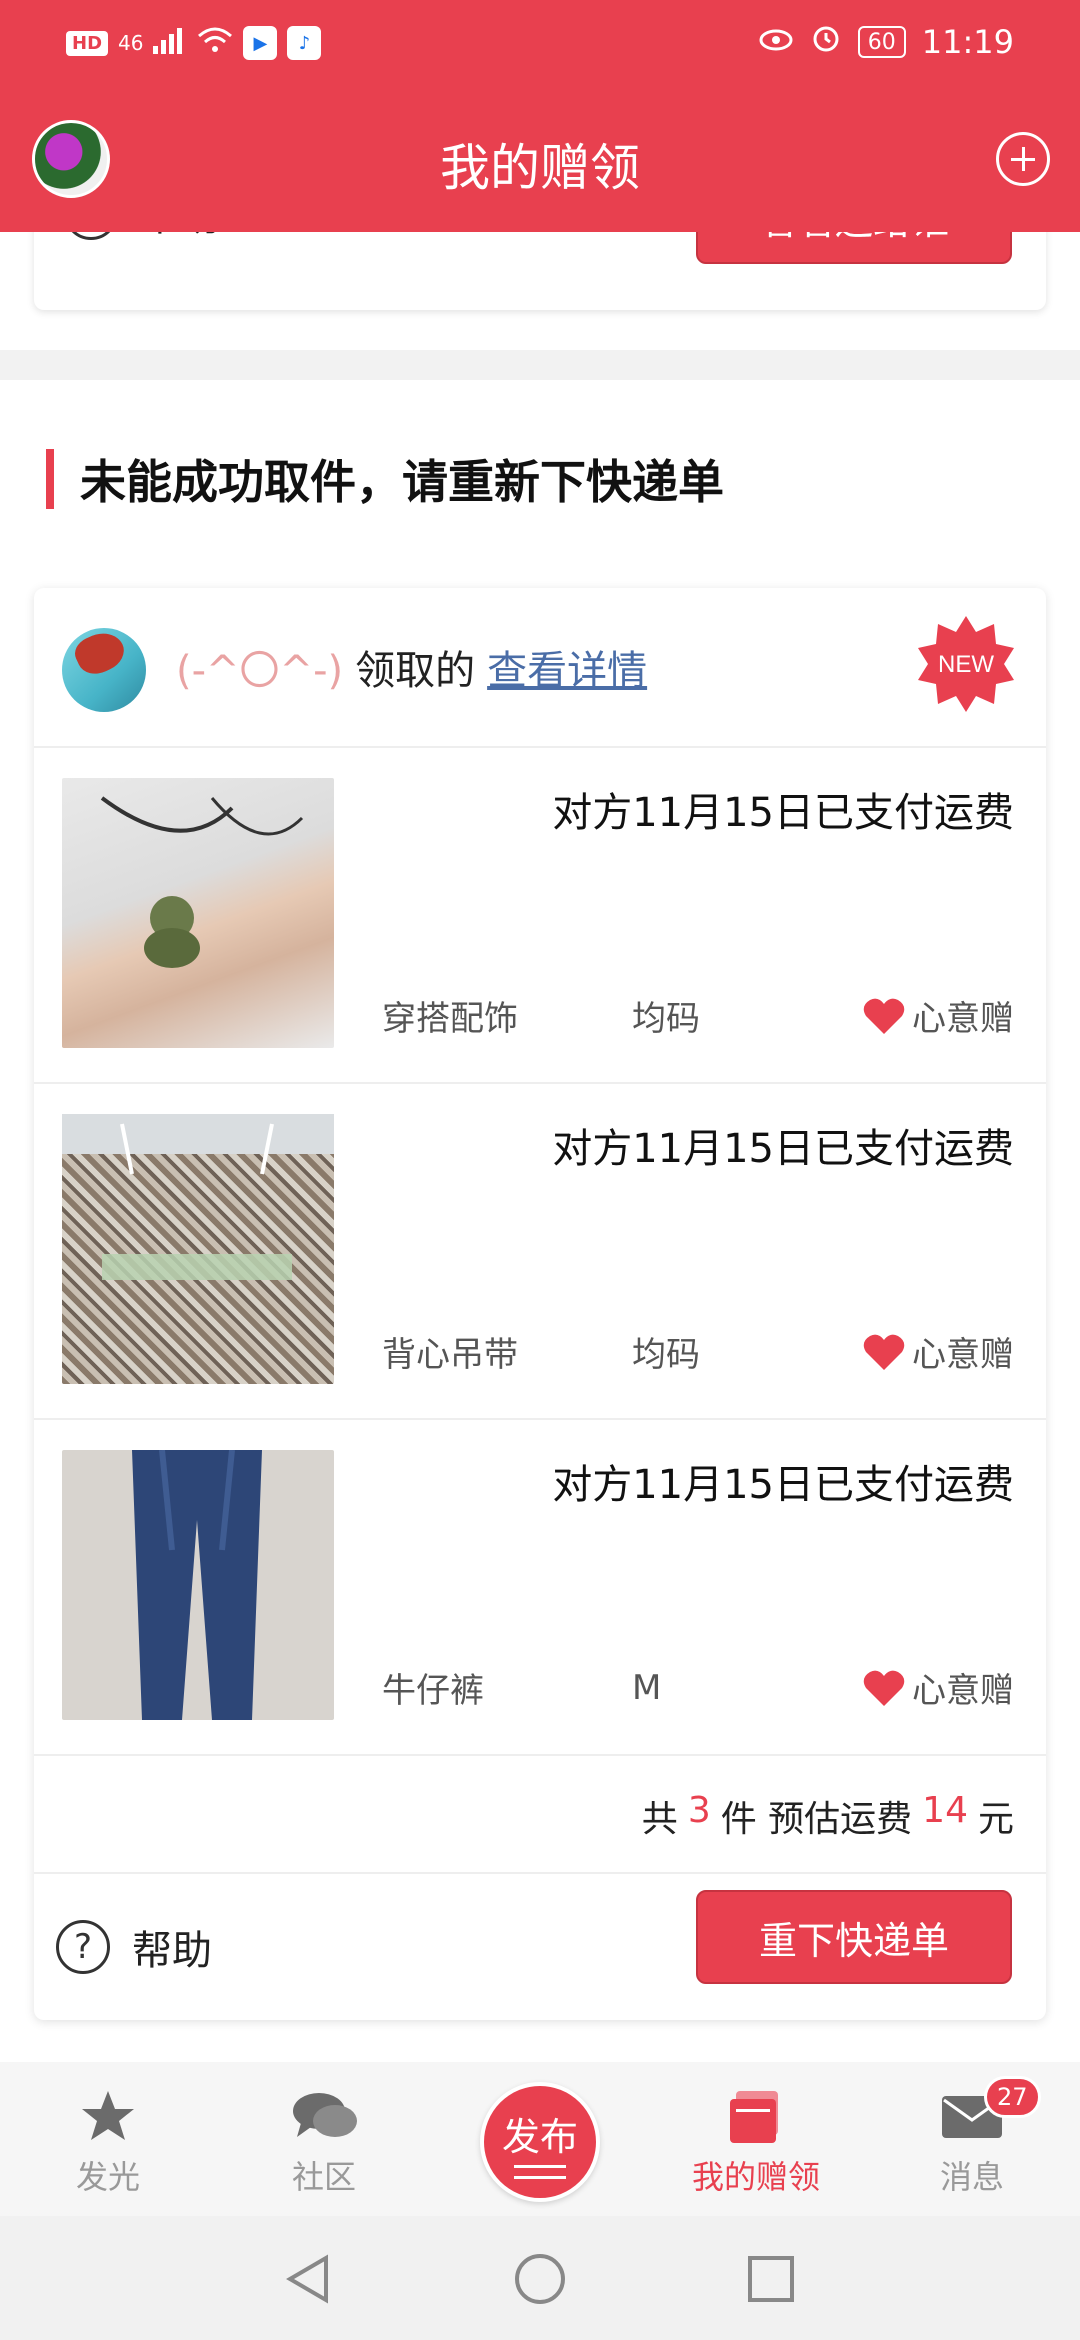 This screenshot has height=2340, width=1080. Describe the element at coordinates (415, 671) in the screenshot. I see `action-text: 领取的` at that location.